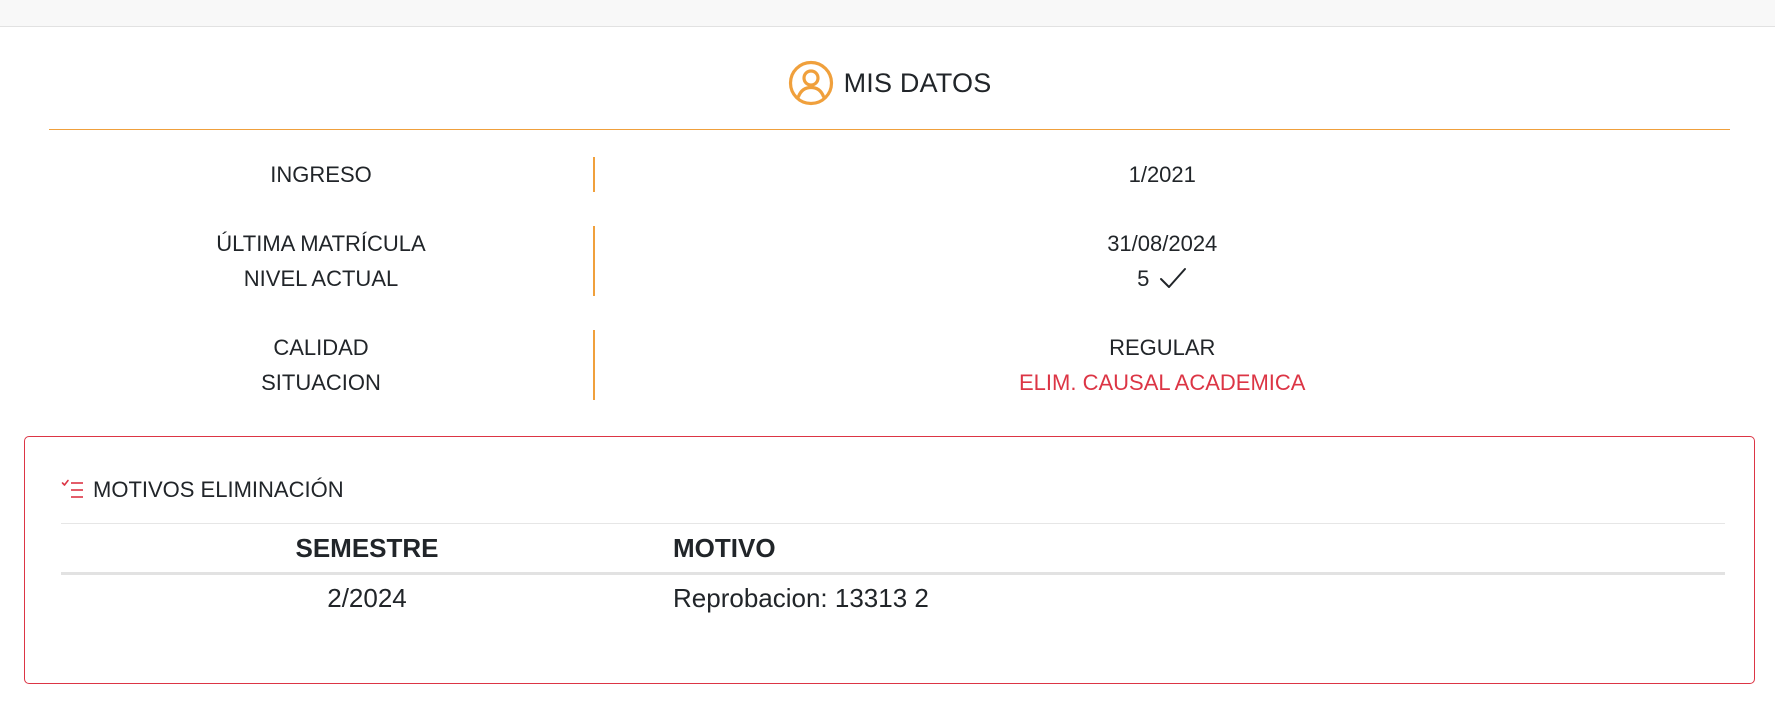 The width and height of the screenshot is (1775, 702). Describe the element at coordinates (1162, 382) in the screenshot. I see `situacion-value: ELIM. CAUSAL ACADEMICA` at that location.